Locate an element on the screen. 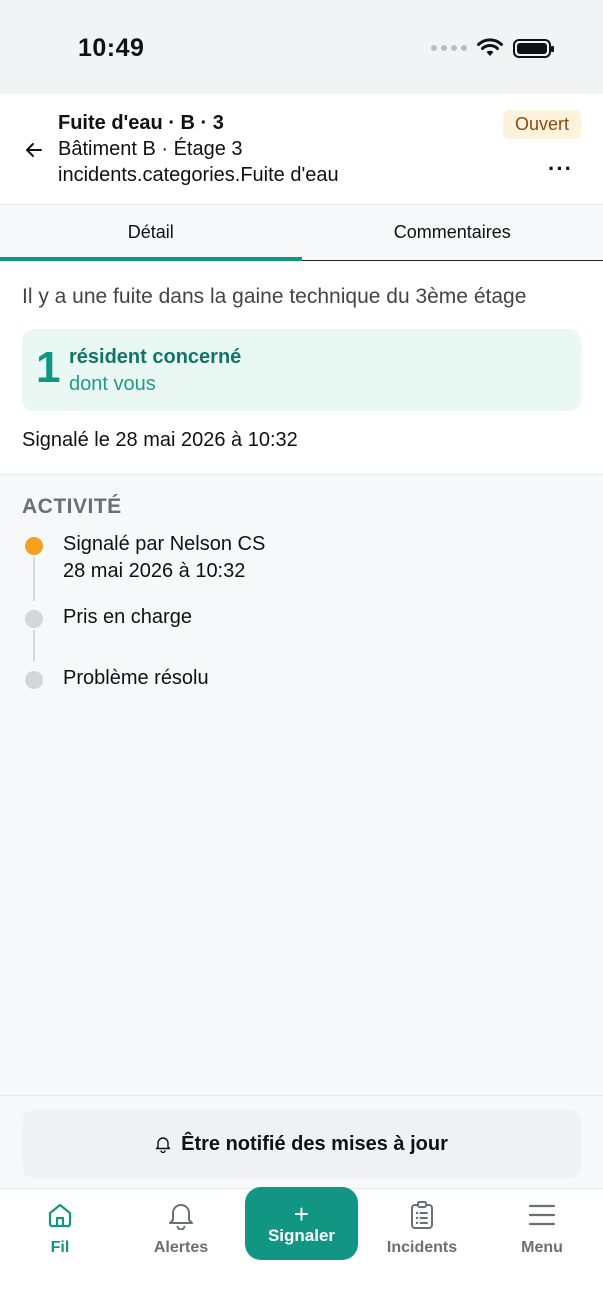 Image resolution: width=603 pixels, height=1311 pixels. event-title: Pris en charge is located at coordinates (127, 617).